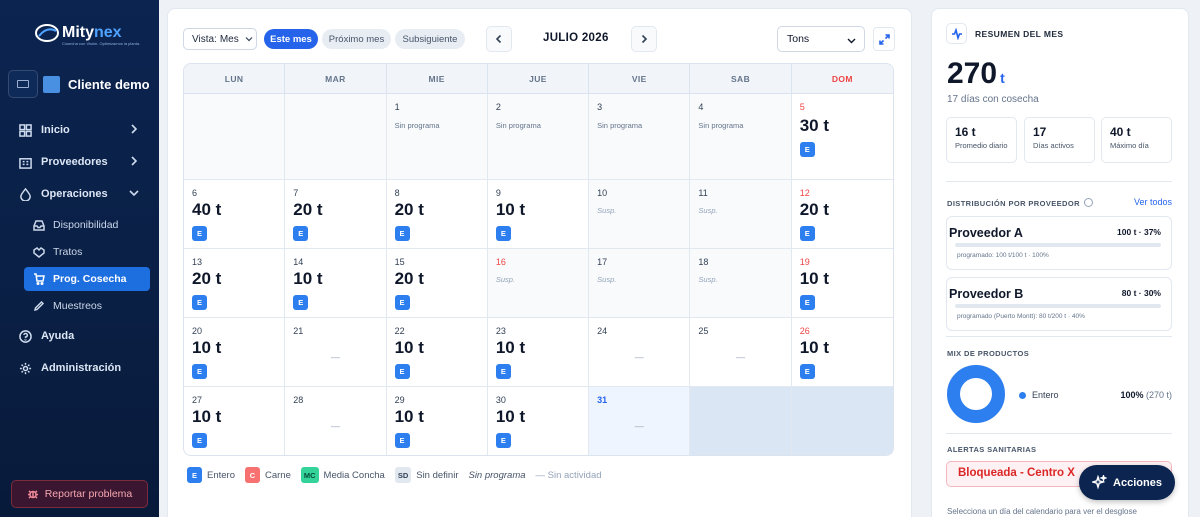  I want to click on day-number: 6, so click(195, 193).